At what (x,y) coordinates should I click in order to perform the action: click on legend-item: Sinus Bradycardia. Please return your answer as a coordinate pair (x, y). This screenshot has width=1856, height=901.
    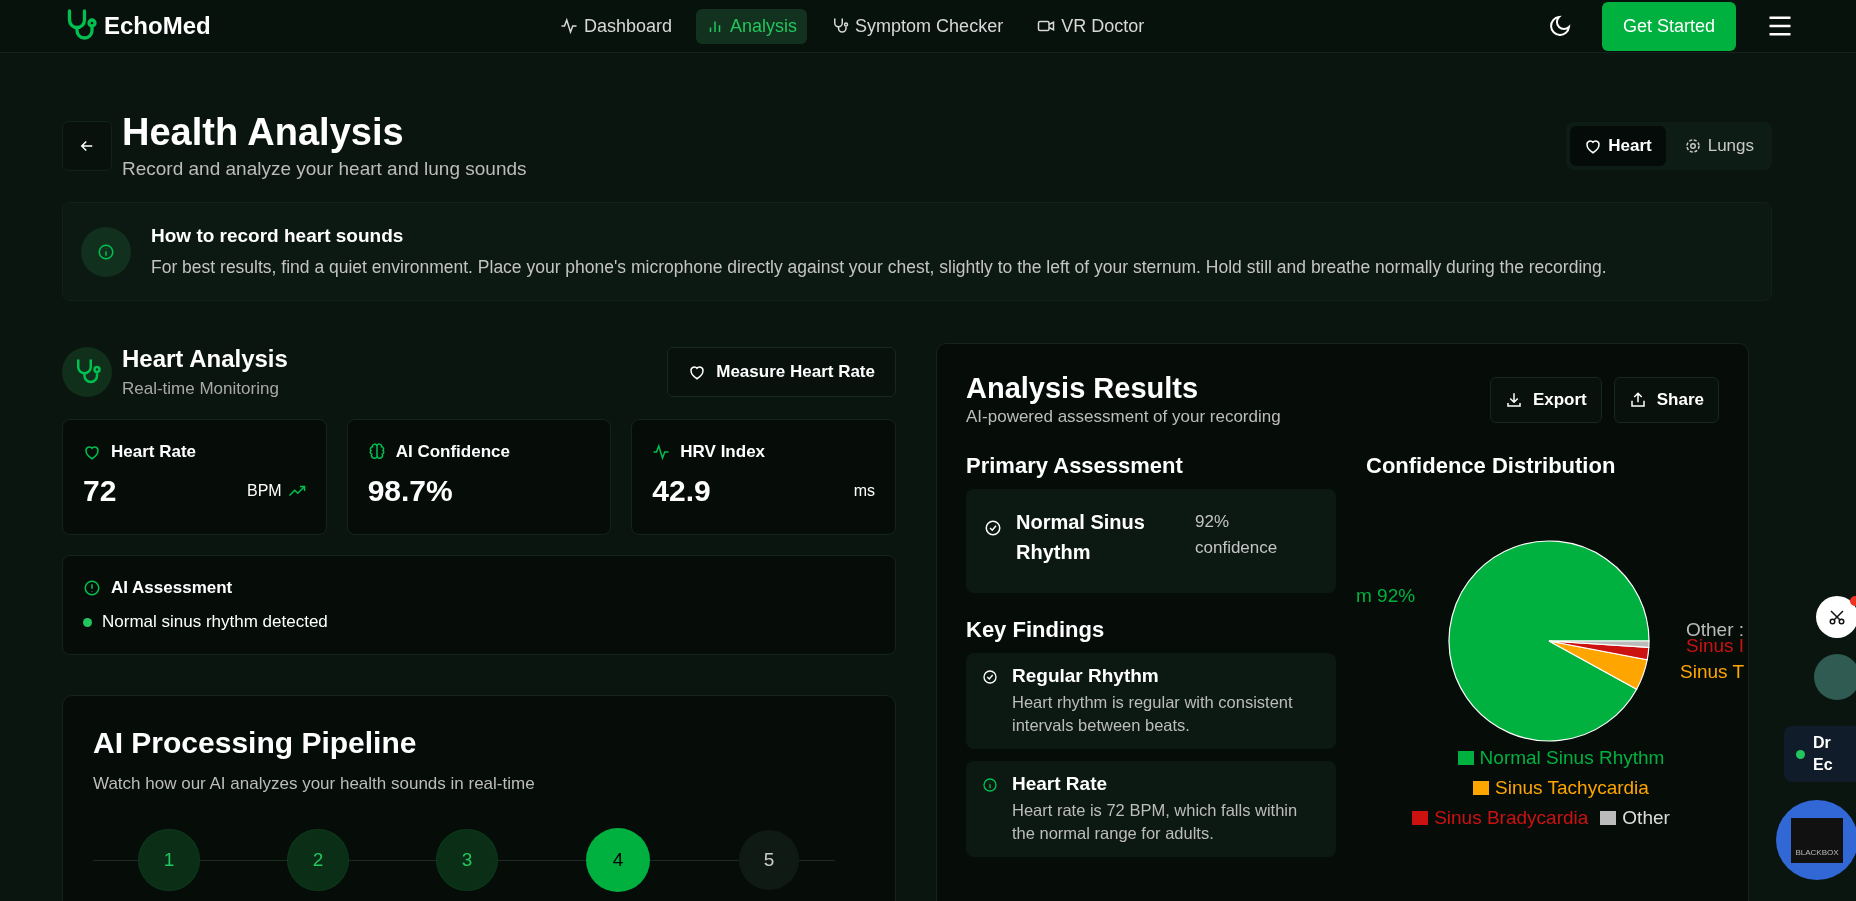
    Looking at the image, I should click on (1500, 818).